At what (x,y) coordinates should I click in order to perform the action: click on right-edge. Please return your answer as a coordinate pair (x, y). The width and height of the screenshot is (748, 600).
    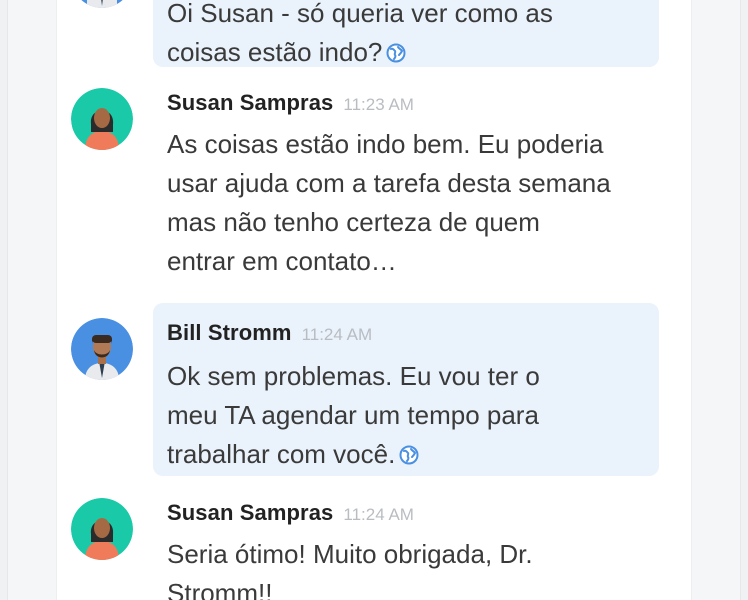
    Looking at the image, I should click on (744, 300).